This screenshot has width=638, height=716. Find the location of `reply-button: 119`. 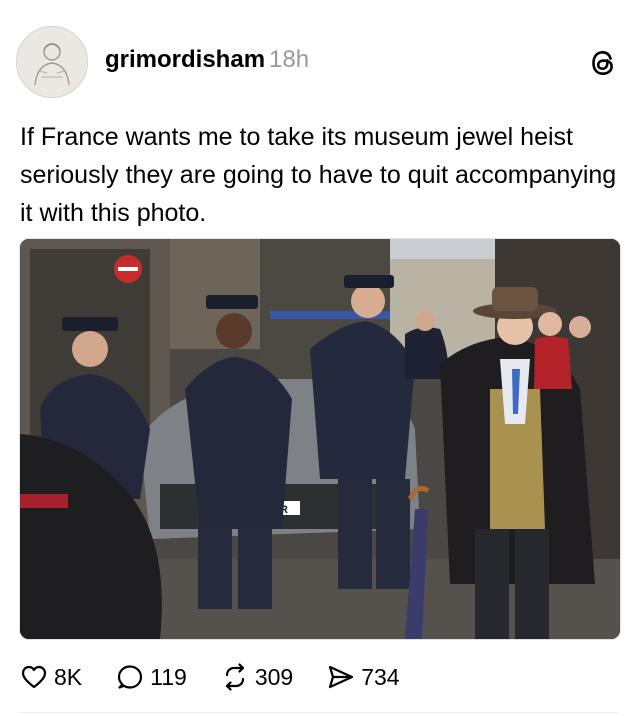

reply-button: 119 is located at coordinates (151, 677).